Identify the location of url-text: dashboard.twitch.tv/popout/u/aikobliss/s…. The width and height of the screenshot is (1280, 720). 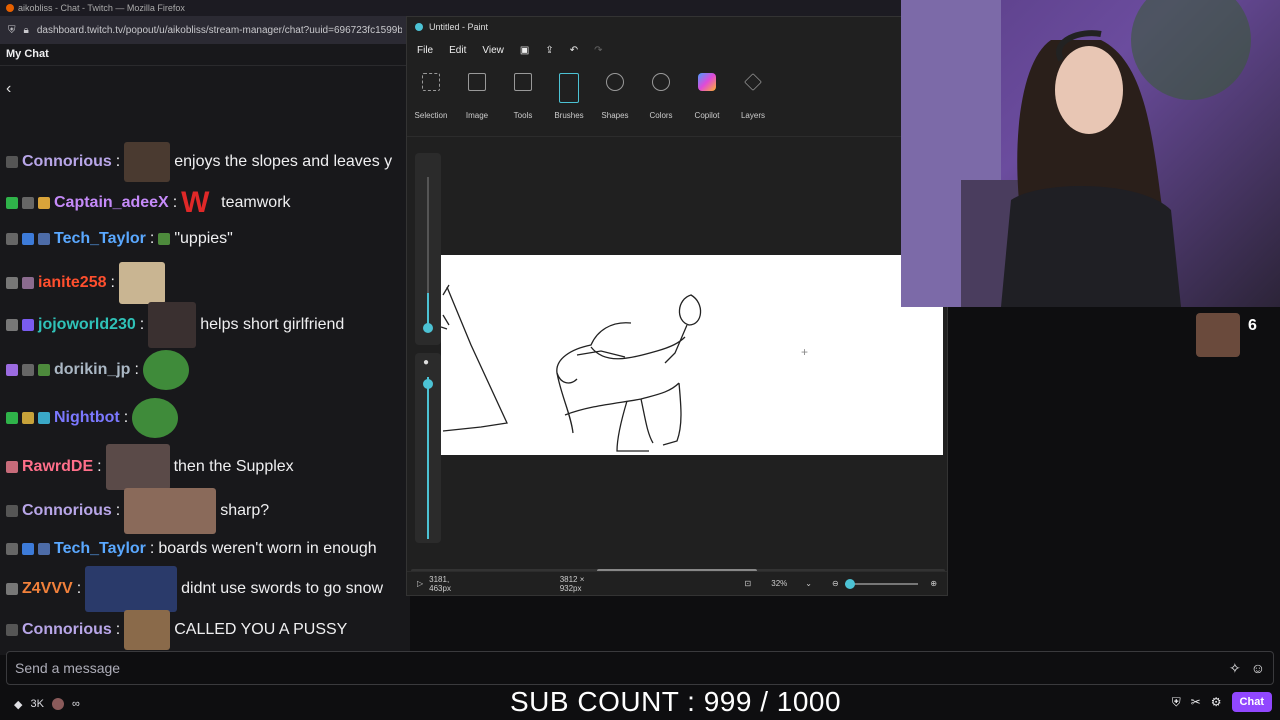
(219, 30).